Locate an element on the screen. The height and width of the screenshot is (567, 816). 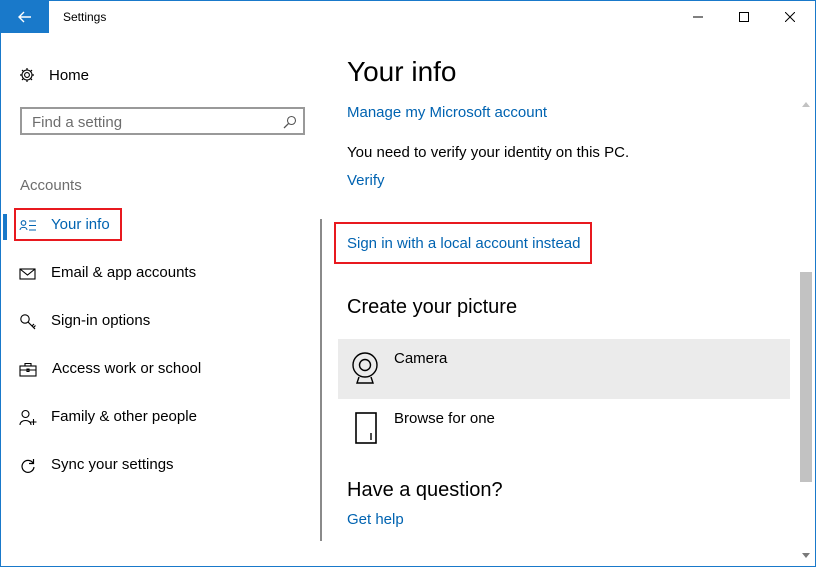
key-icon is located at coordinates (28, 322).